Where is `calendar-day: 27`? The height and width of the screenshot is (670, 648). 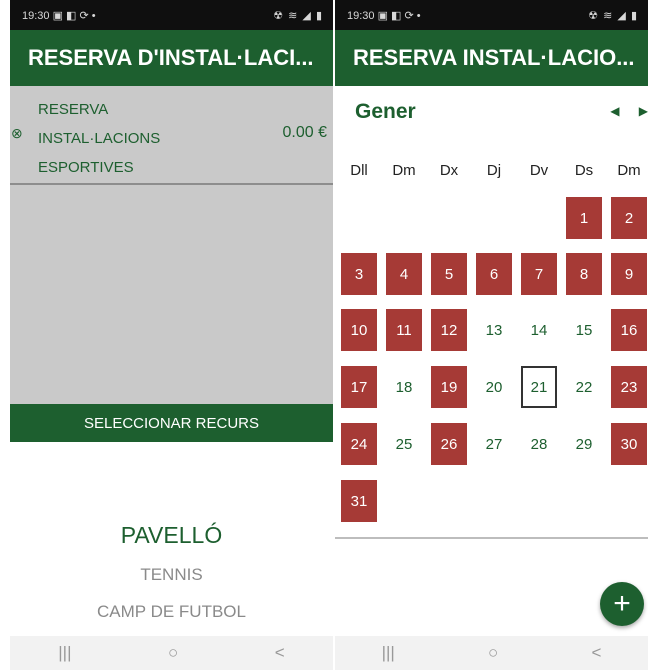 calendar-day: 27 is located at coordinates (494, 444).